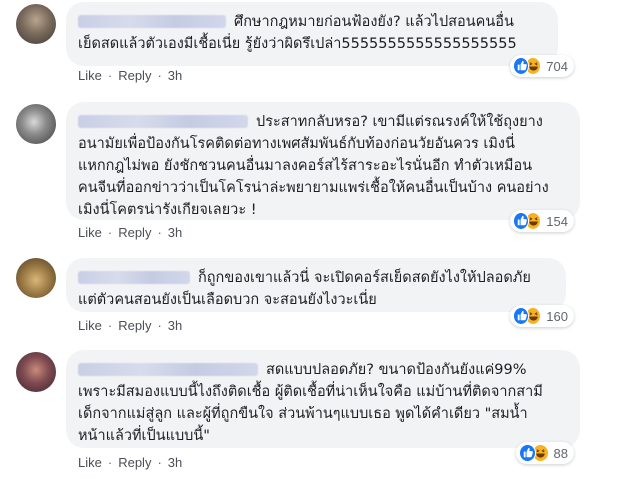  What do you see at coordinates (542, 221) in the screenshot?
I see `reaction-summary: 154` at bounding box center [542, 221].